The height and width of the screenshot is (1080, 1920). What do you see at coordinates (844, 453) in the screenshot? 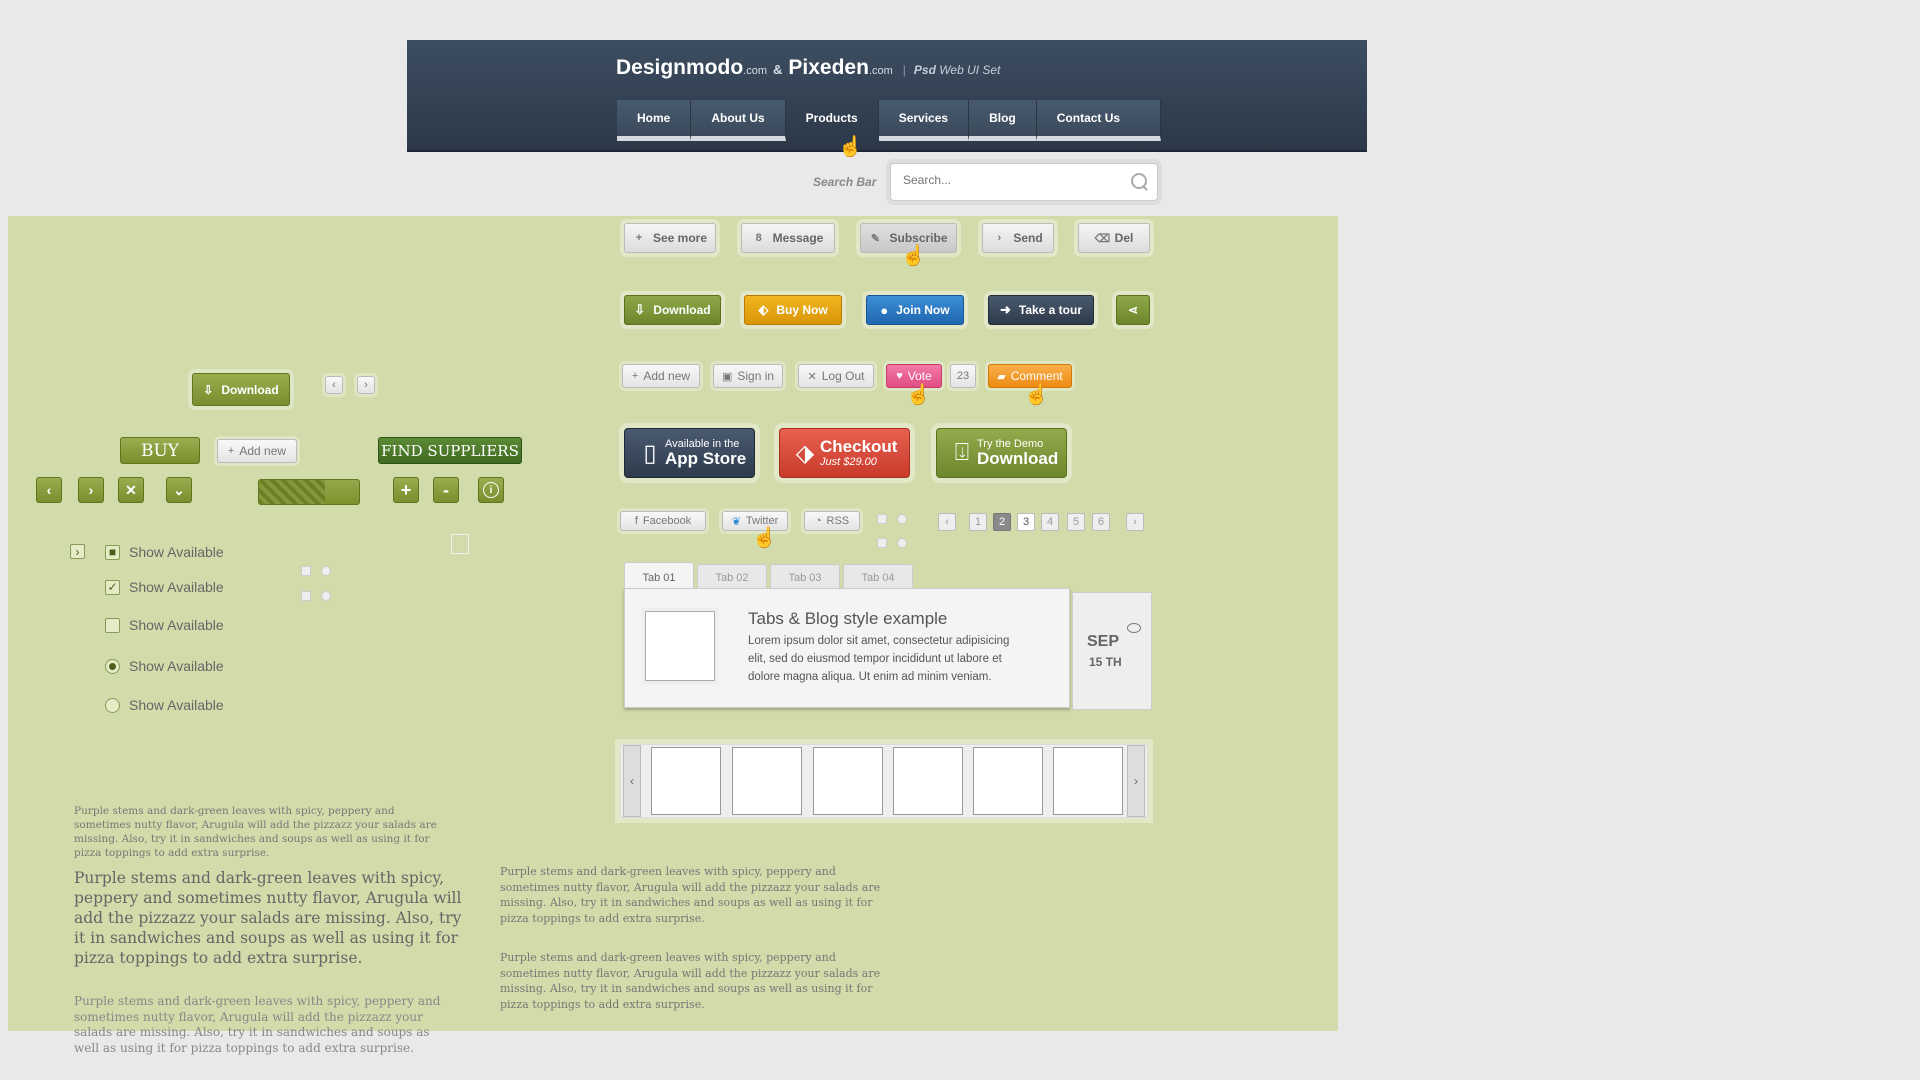
I see `checkout-button: ⬗ Checkout Just $29.00` at bounding box center [844, 453].